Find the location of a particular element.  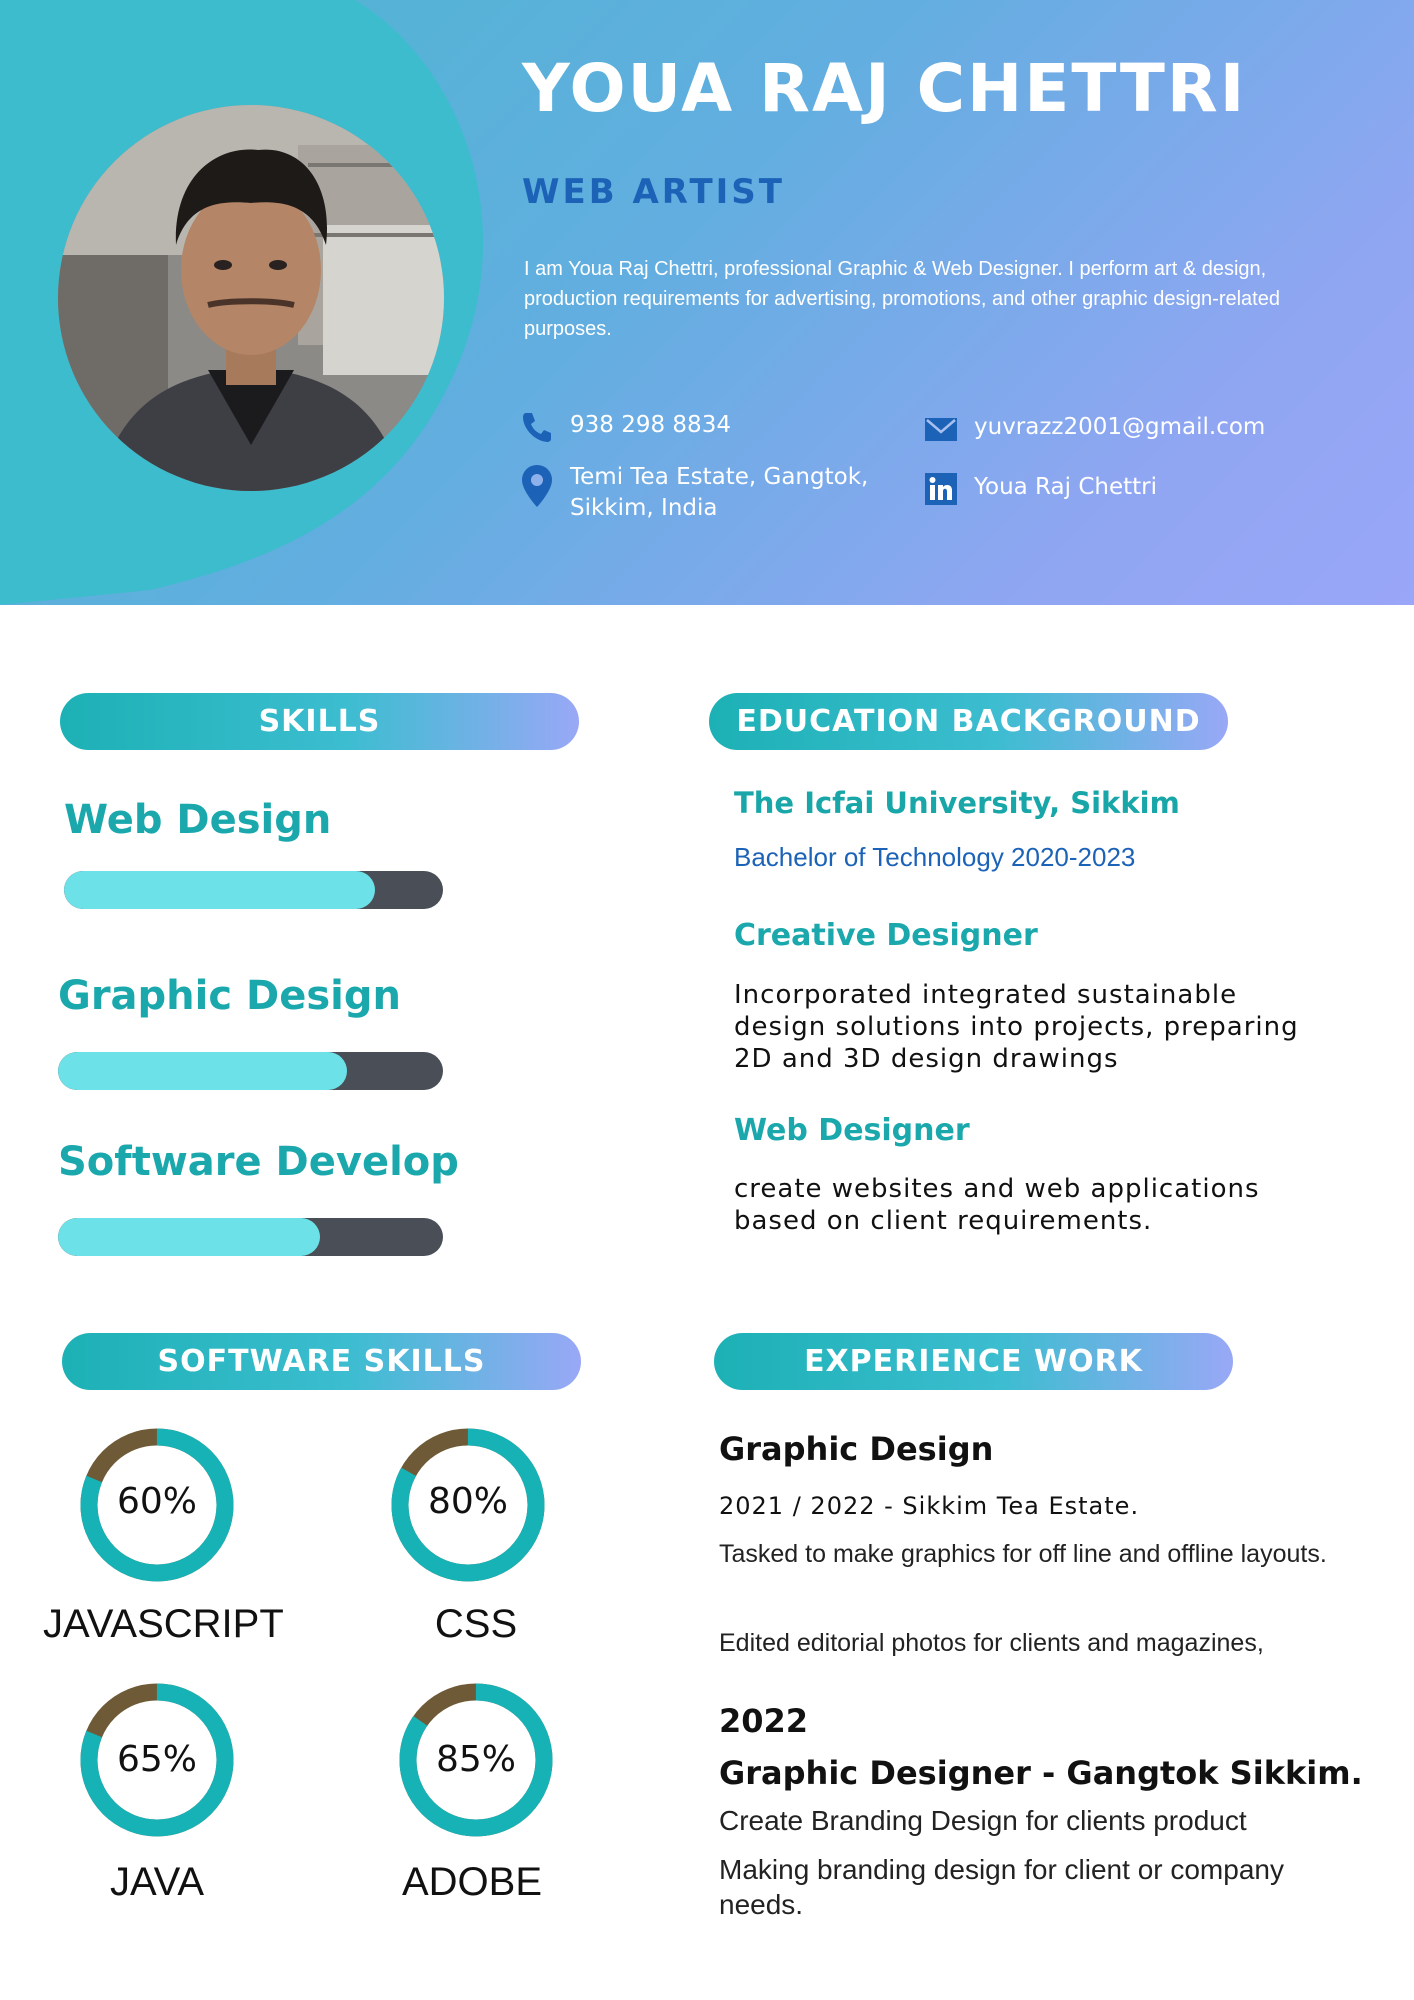

ring-label: CSS is located at coordinates (476, 1624).